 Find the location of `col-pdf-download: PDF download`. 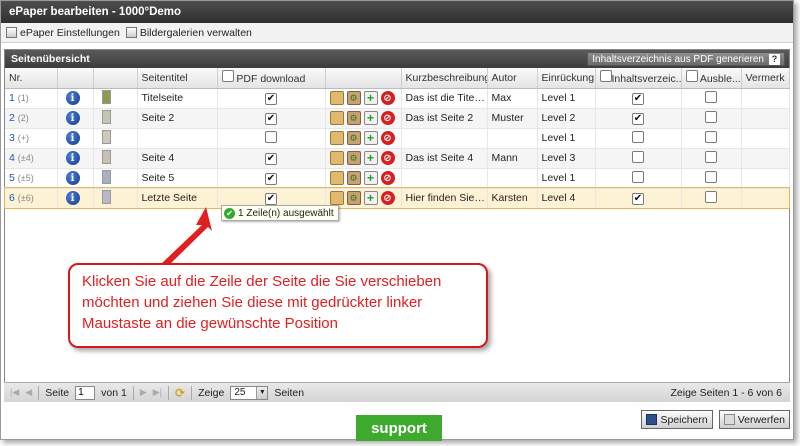

col-pdf-download: PDF download is located at coordinates (271, 78).